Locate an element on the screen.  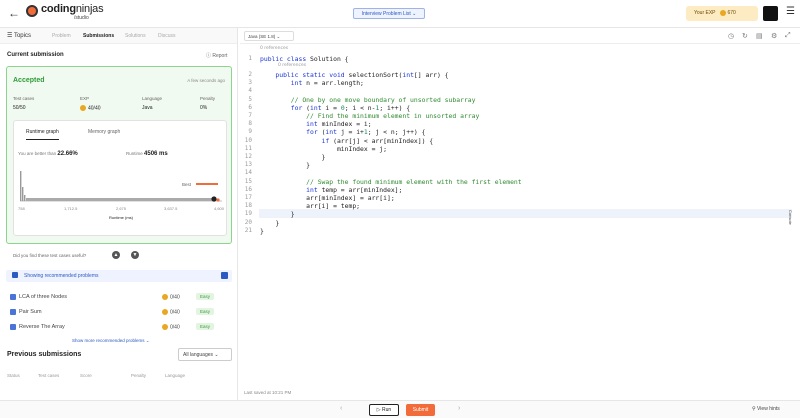
stat-label-testcases: Test cases is located at coordinates (24, 98).